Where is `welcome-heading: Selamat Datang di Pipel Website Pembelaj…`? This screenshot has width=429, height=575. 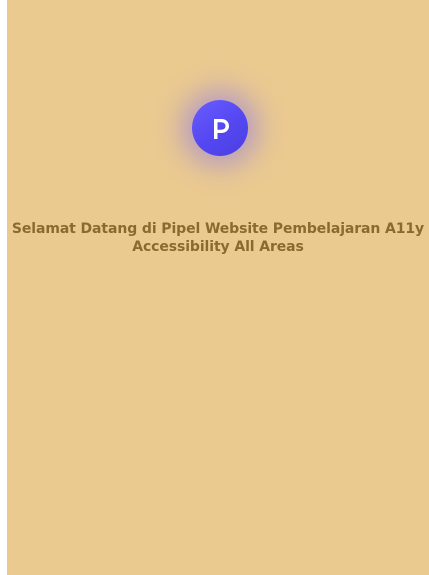
welcome-heading: Selamat Datang di Pipel Website Pembelaj… is located at coordinates (218, 238).